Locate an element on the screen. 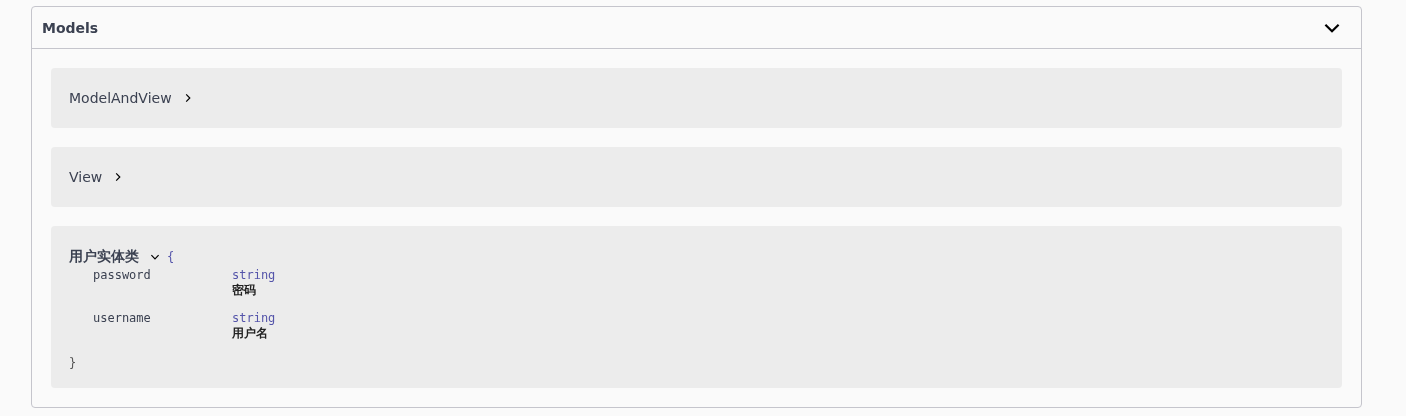  close-brace: } is located at coordinates (73, 363).